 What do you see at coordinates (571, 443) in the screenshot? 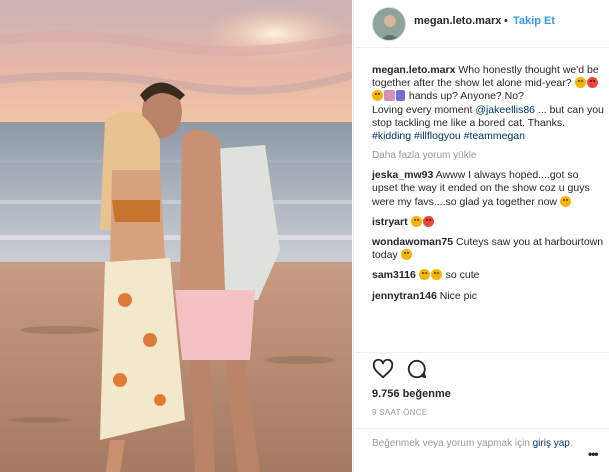
I see `login-prompt-suffix: .` at bounding box center [571, 443].